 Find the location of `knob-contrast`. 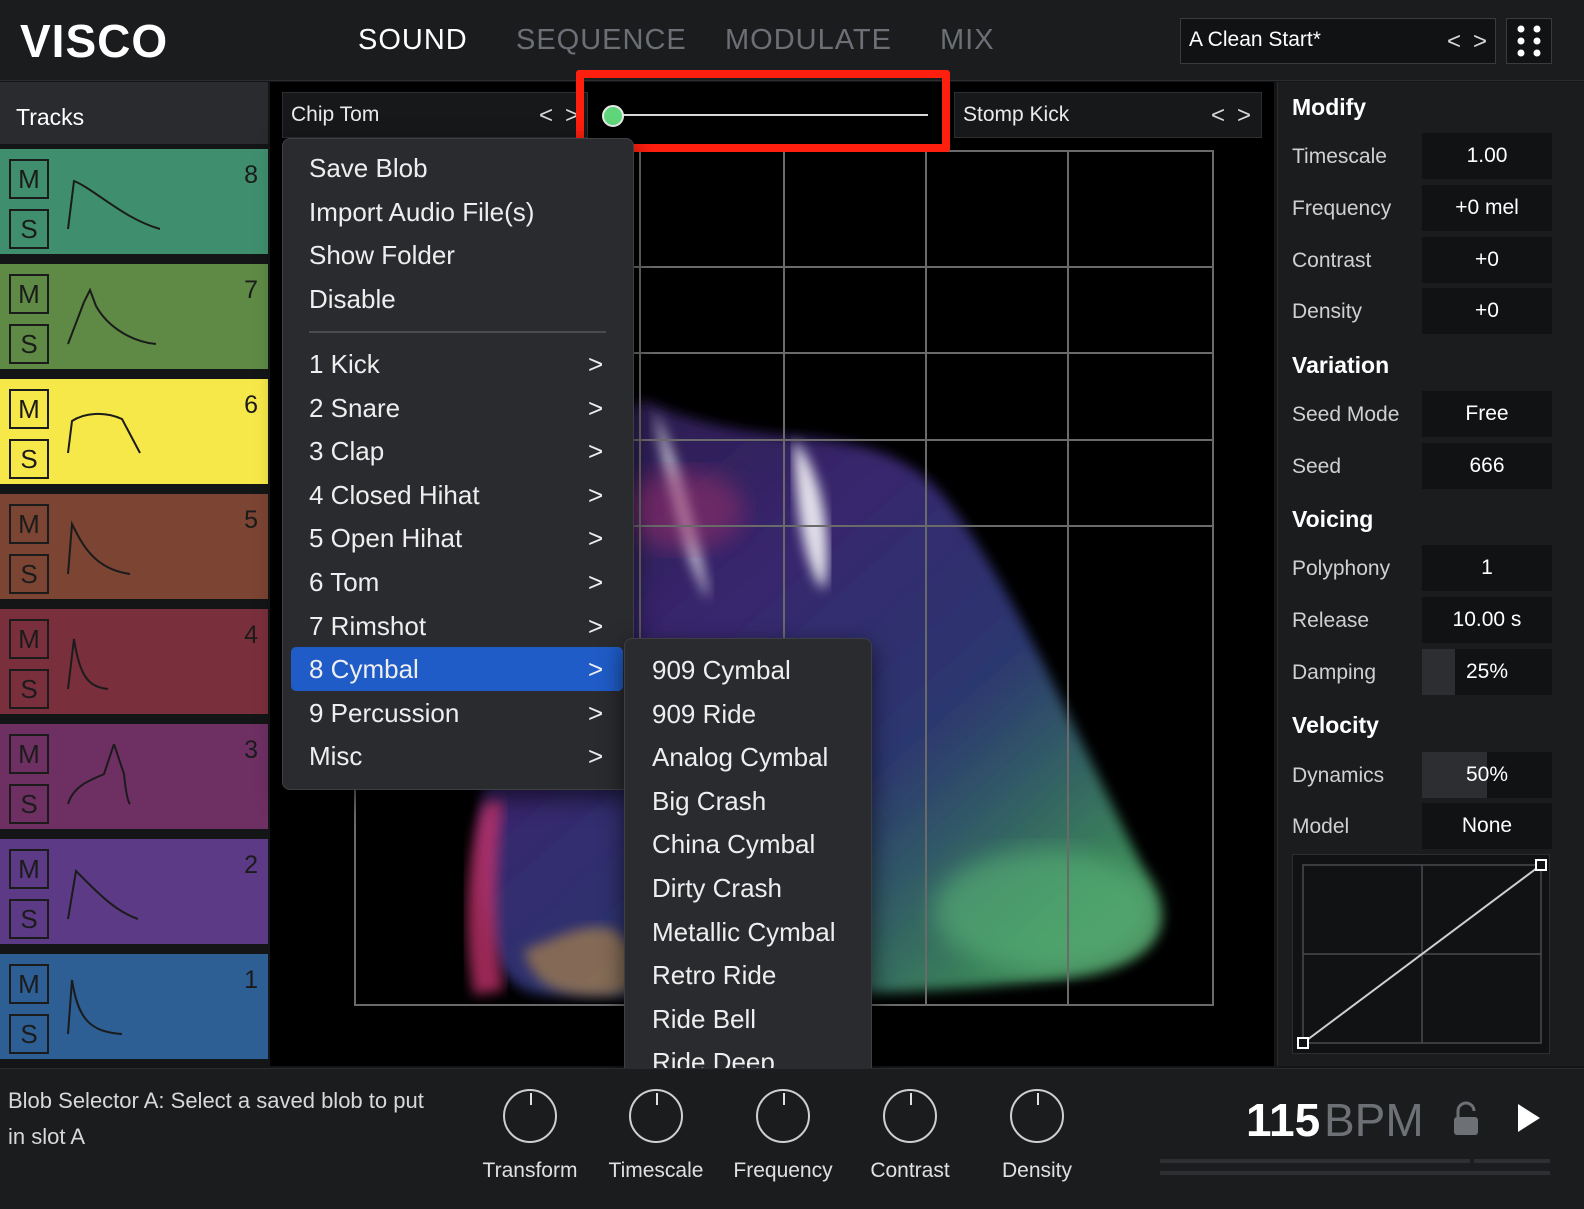

knob-contrast is located at coordinates (910, 1116).